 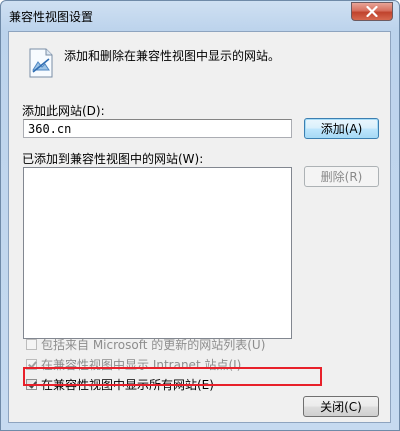 What do you see at coordinates (63, 111) in the screenshot?
I see `add-site-label: 添加此网站(D):` at bounding box center [63, 111].